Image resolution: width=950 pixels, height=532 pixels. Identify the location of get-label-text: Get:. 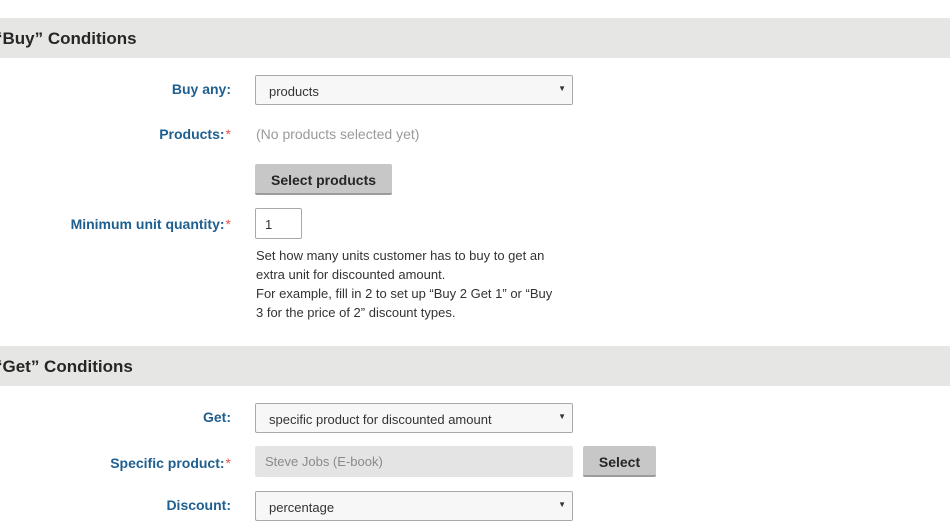
(217, 417).